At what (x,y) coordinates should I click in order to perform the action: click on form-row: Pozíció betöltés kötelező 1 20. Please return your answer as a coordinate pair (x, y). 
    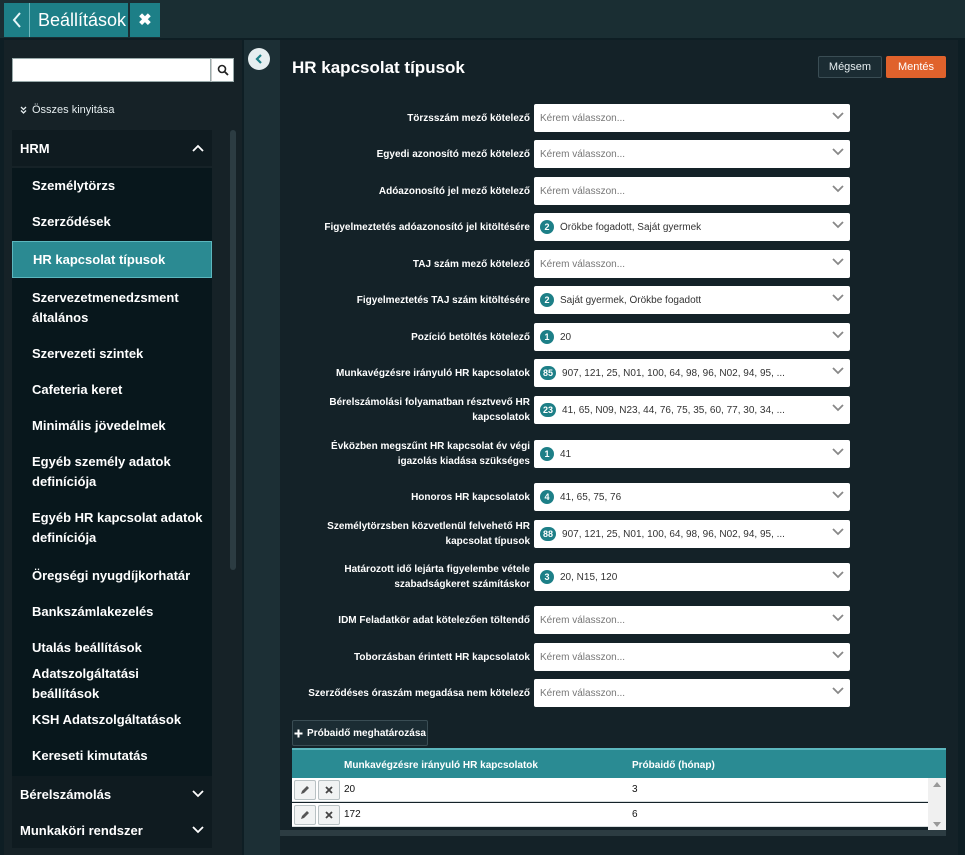
    Looking at the image, I should click on (619, 337).